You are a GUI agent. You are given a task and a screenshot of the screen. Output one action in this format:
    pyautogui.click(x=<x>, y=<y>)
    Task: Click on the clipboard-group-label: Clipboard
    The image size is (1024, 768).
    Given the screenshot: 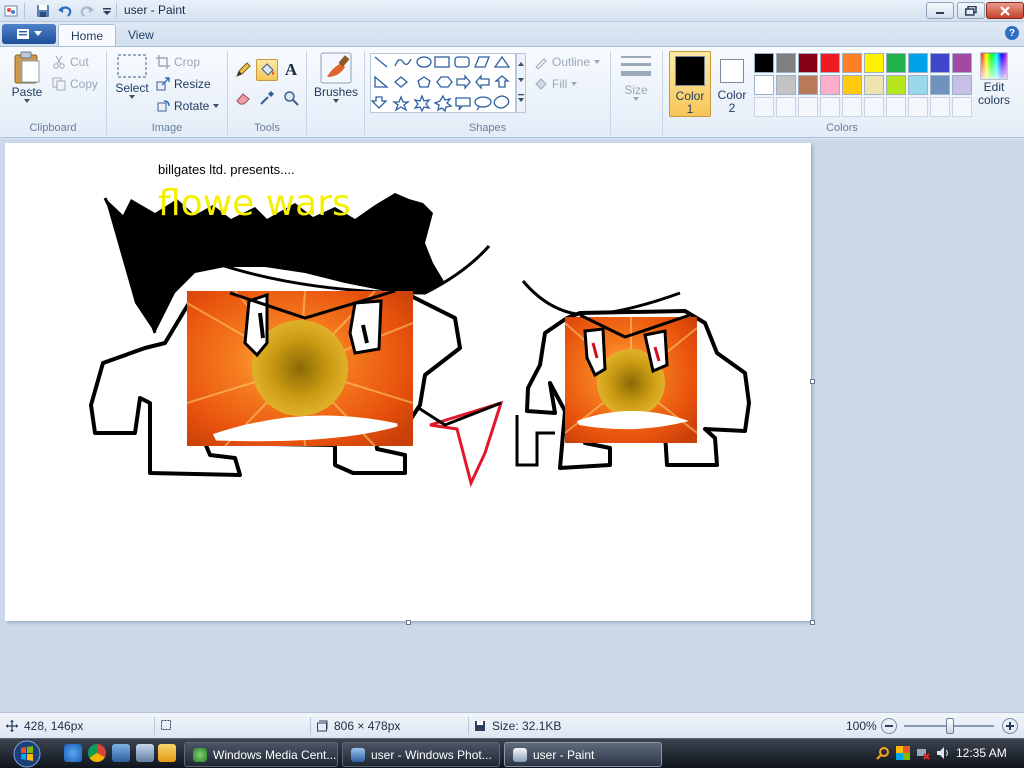 What is the action you would take?
    pyautogui.click(x=53, y=128)
    